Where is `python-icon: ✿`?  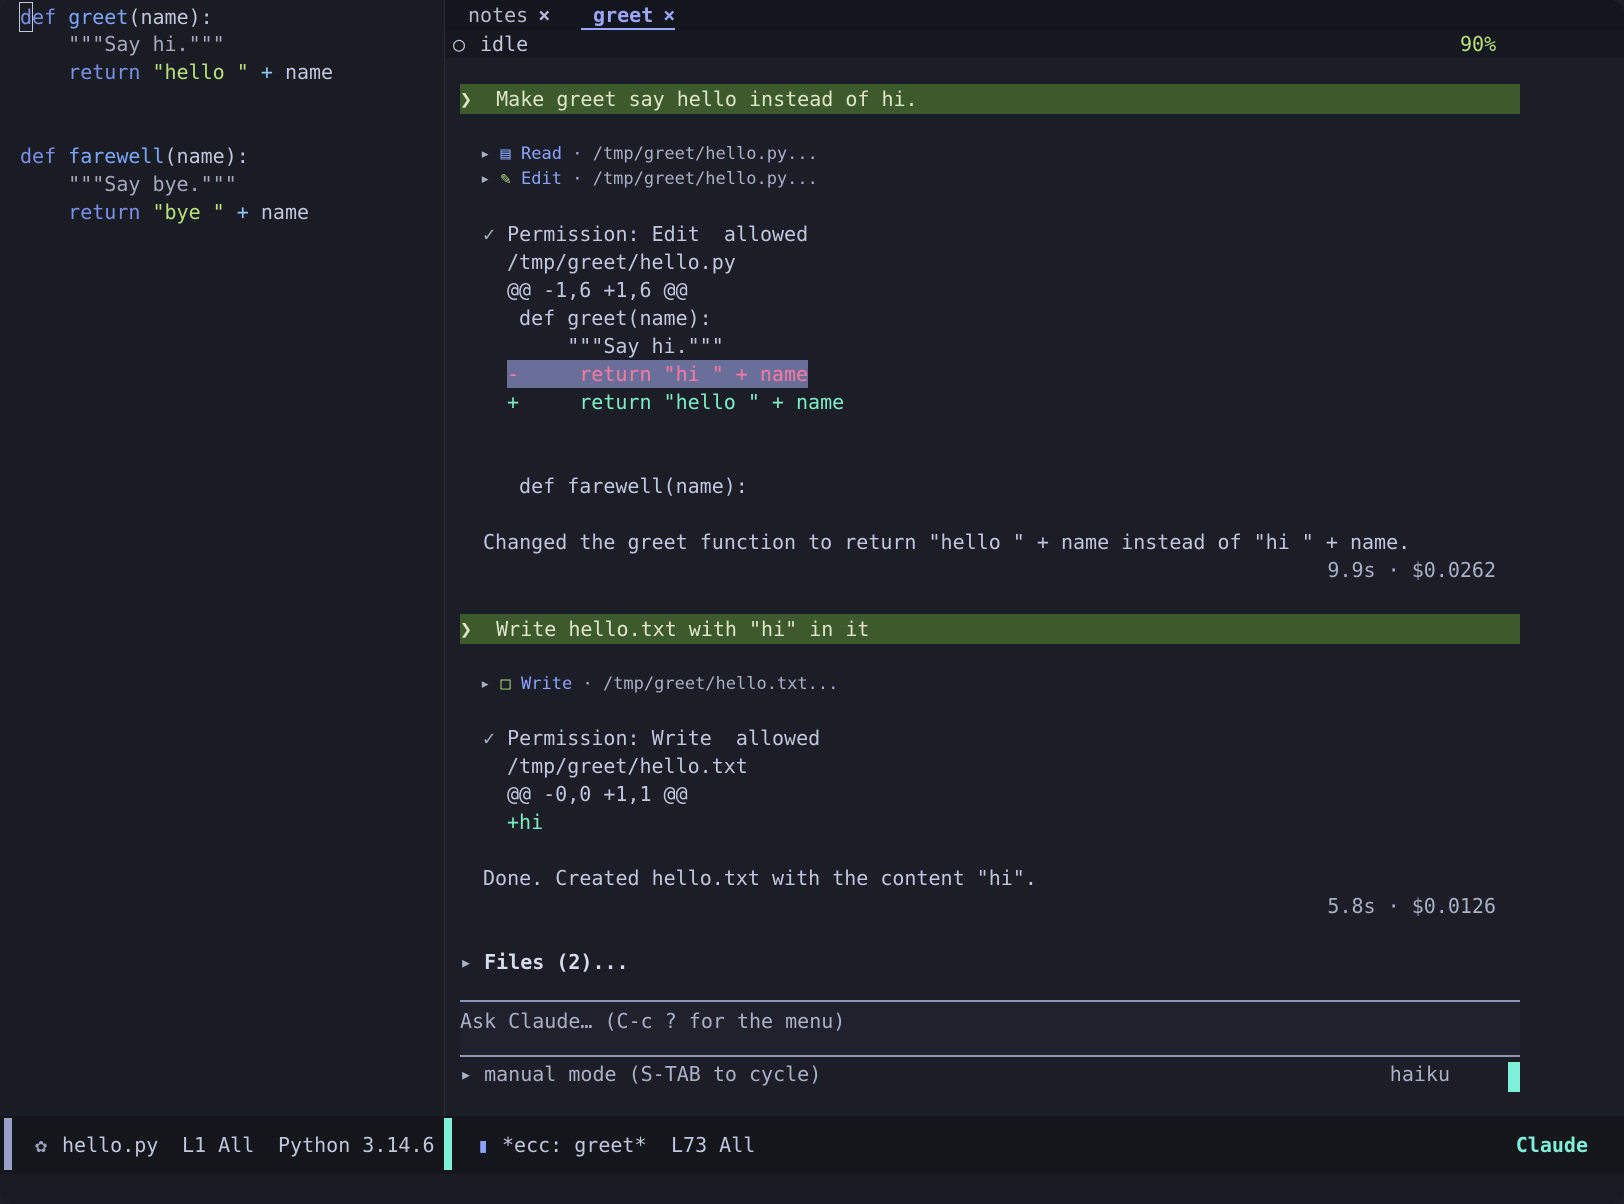
python-icon: ✿ is located at coordinates (41, 1145).